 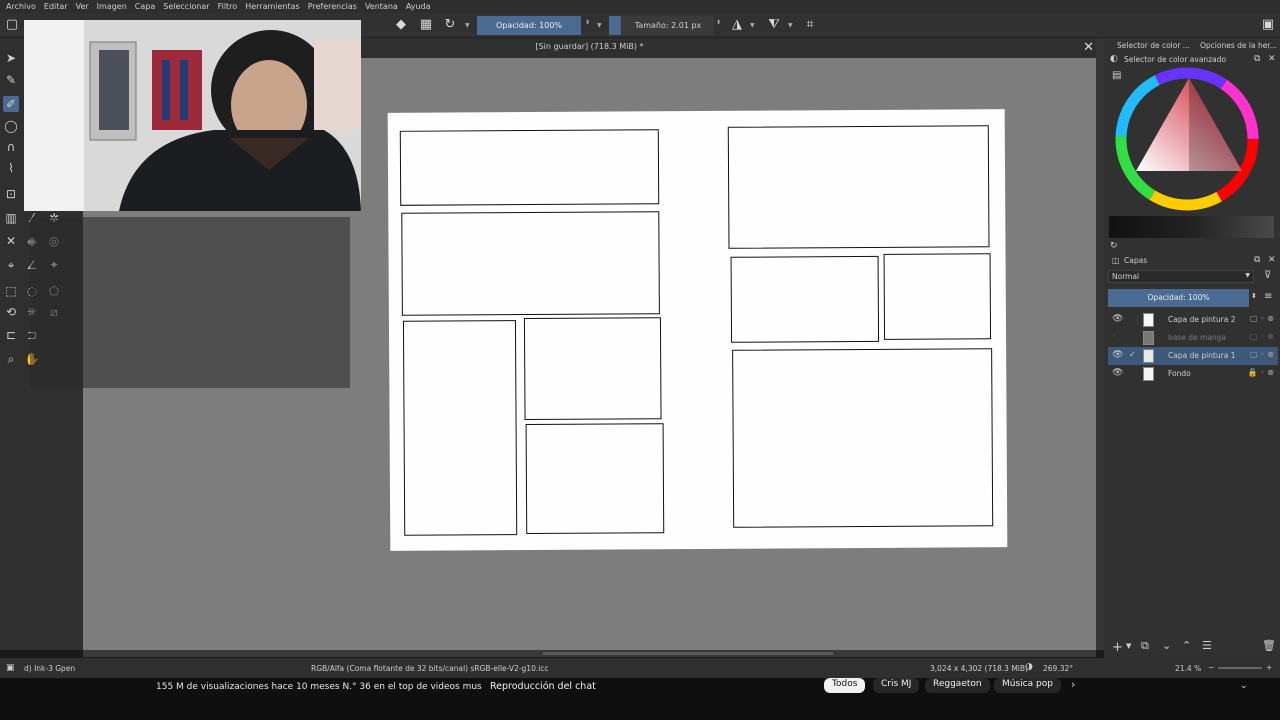 What do you see at coordinates (543, 686) in the screenshot?
I see `chat-replay-button: Reproducción del chat` at bounding box center [543, 686].